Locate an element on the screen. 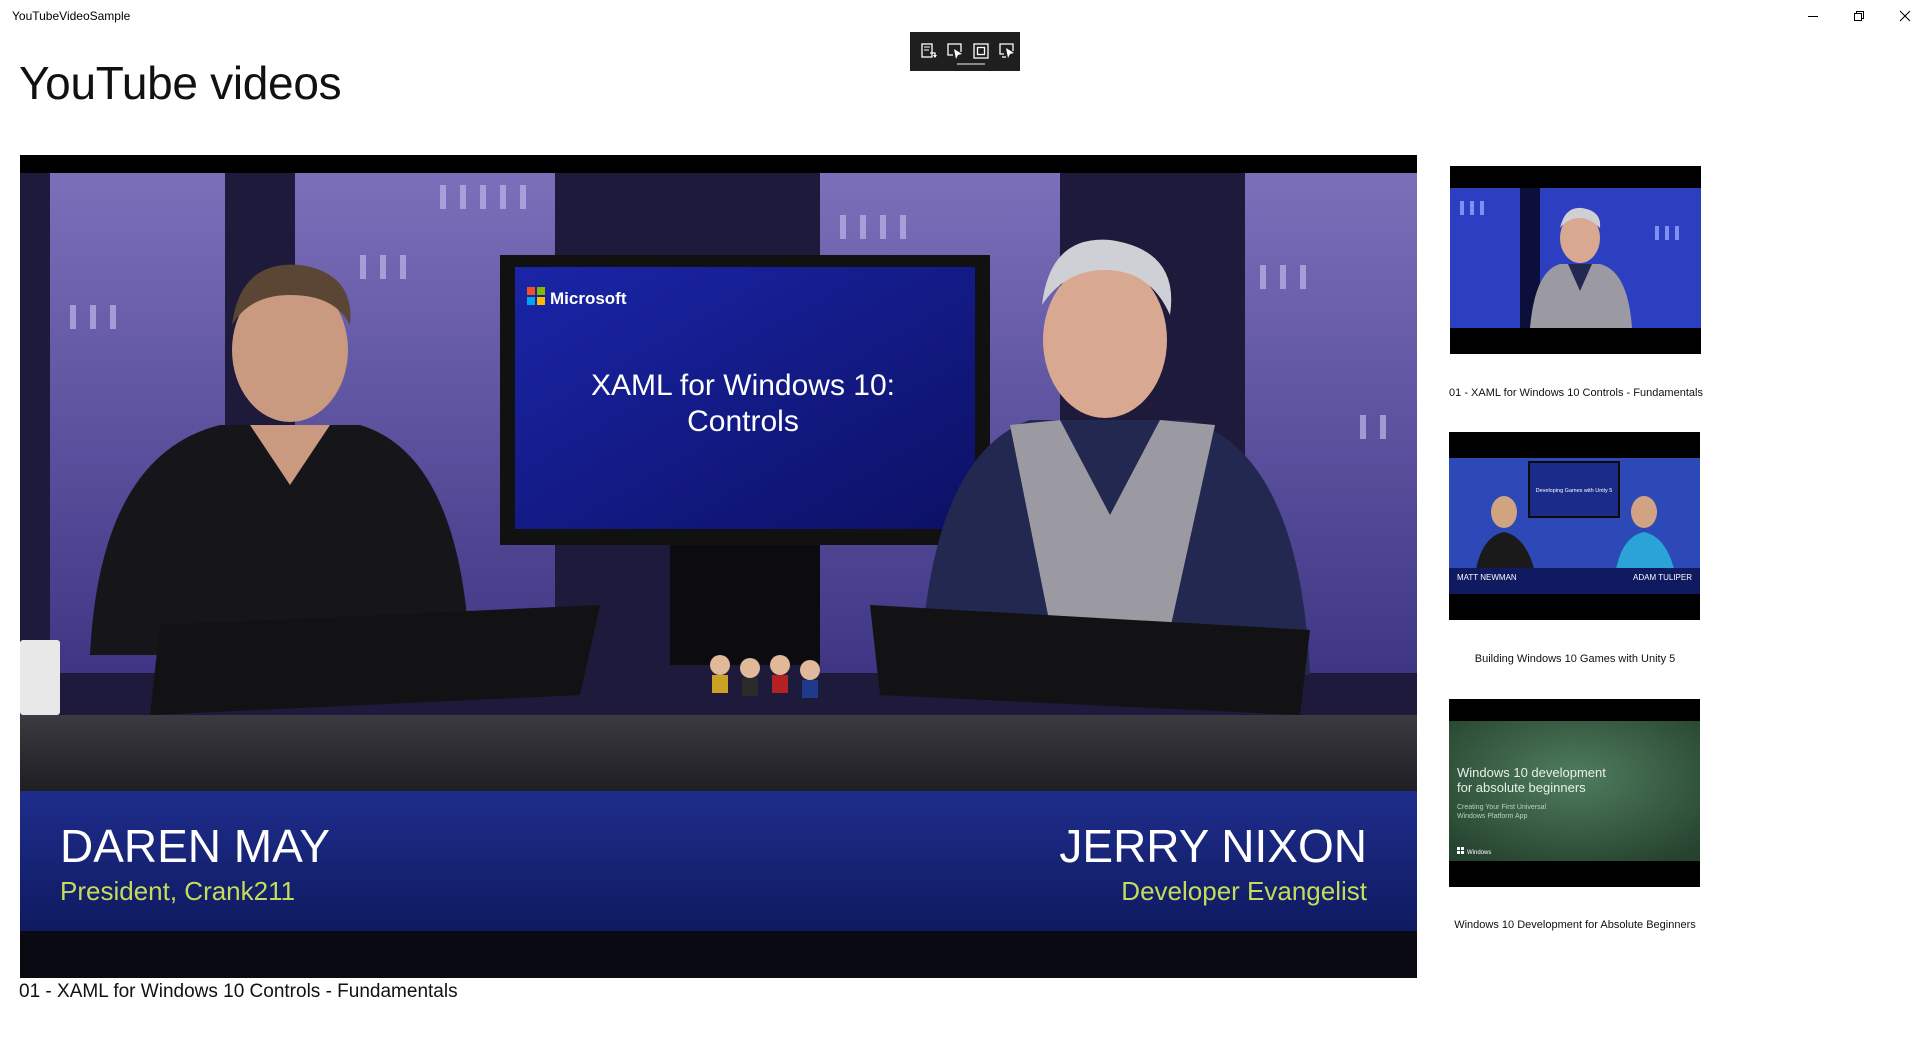  thumb2-right-name: ADAM TULIPER is located at coordinates (1662, 577).